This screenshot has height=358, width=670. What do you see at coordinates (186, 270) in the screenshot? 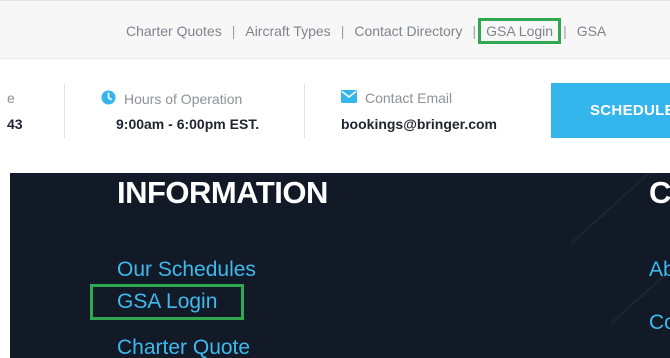
I see `footer-link-our-schedules: Our Schedules` at bounding box center [186, 270].